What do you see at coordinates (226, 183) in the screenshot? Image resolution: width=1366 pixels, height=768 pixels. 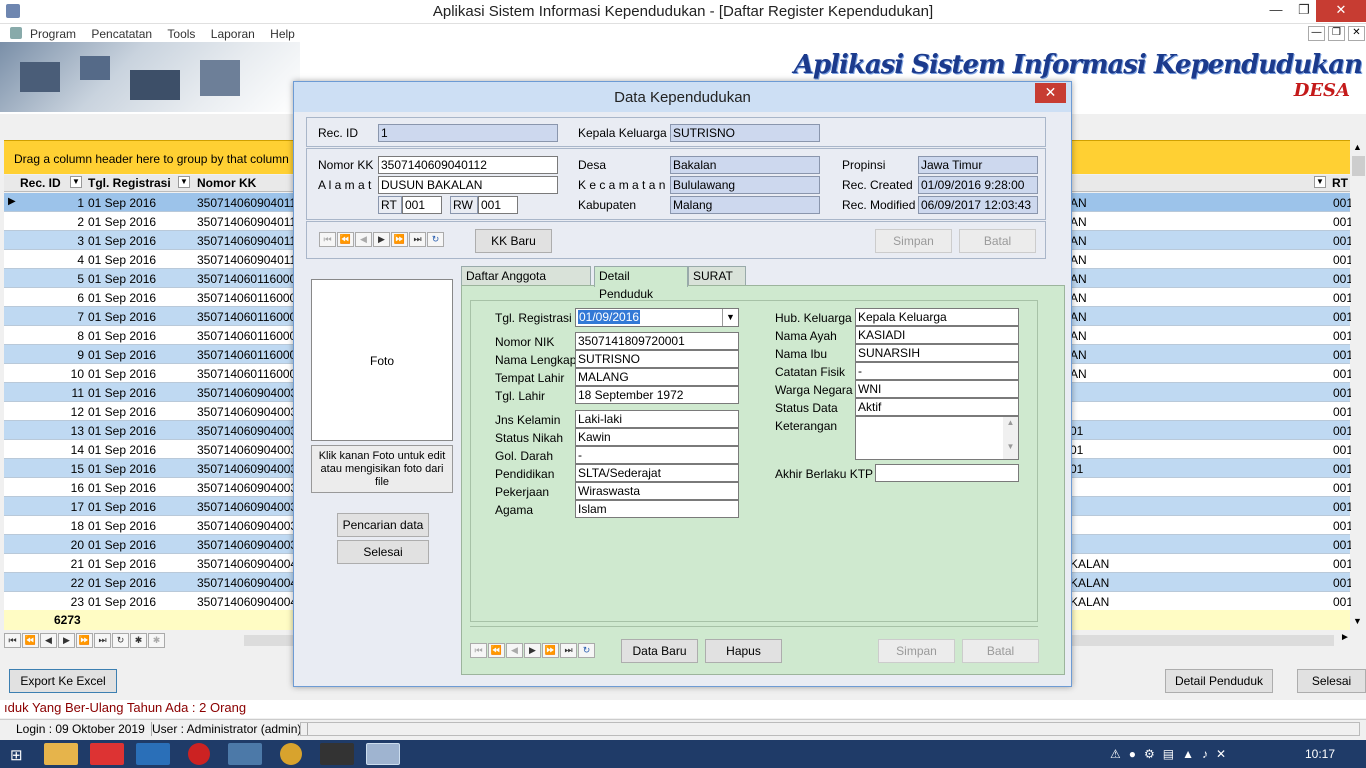 I see `col-nokk: Nomor KK` at bounding box center [226, 183].